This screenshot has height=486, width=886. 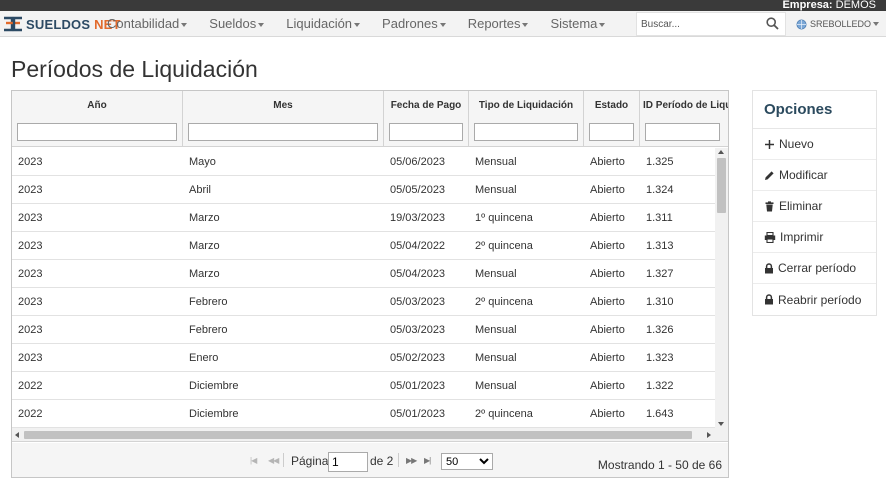 What do you see at coordinates (814, 144) in the screenshot?
I see `new-button: Nuevo` at bounding box center [814, 144].